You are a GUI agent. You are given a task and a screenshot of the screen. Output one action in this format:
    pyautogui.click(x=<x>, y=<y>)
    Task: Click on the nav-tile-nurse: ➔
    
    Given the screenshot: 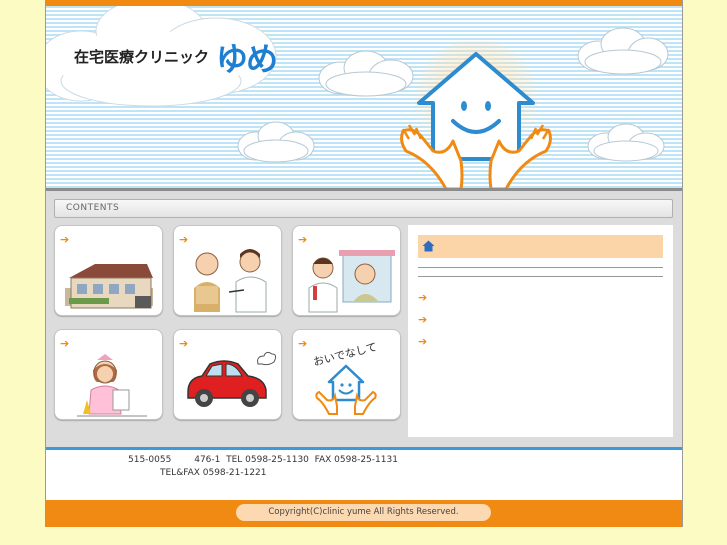 What is the action you would take?
    pyautogui.click(x=108, y=374)
    